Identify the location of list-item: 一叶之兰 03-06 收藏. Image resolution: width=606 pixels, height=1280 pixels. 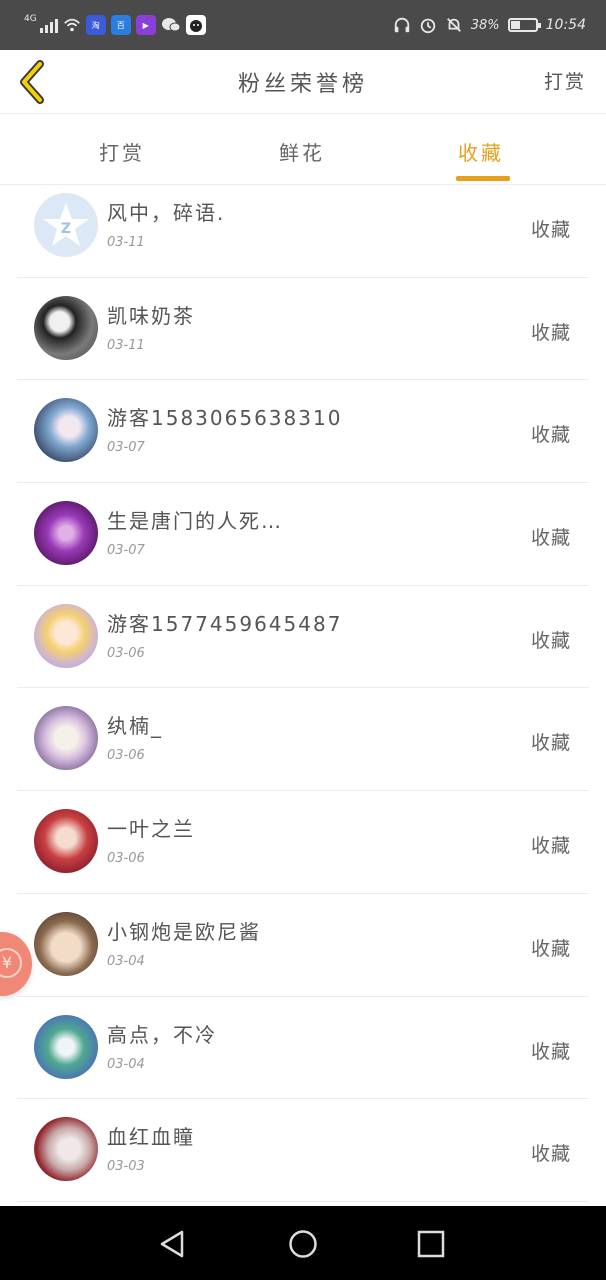
(303, 842).